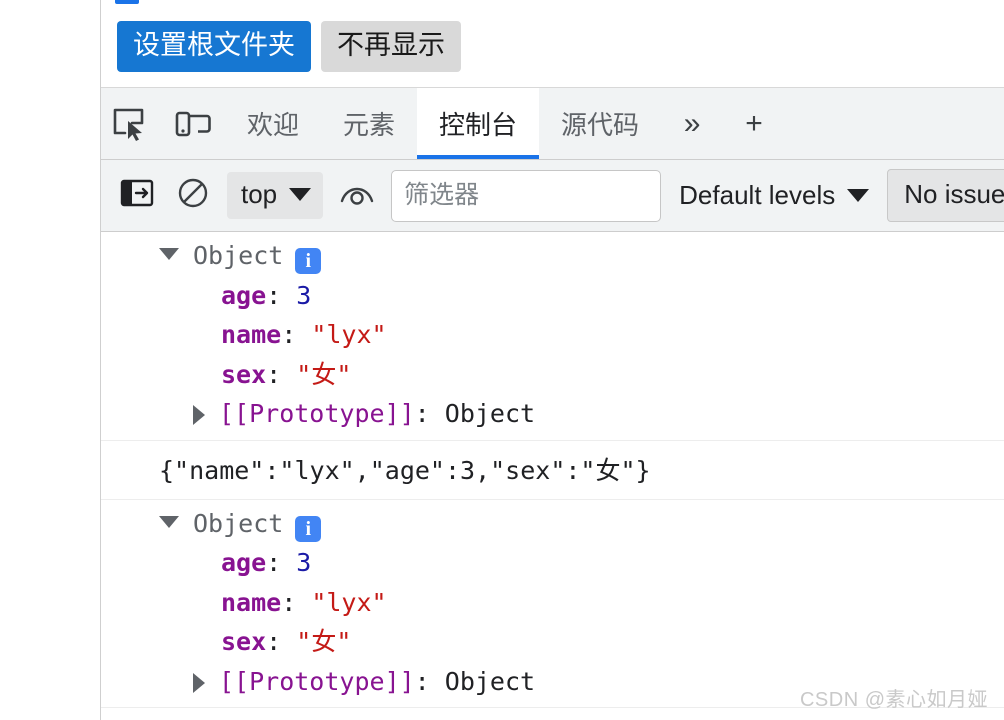 The width and height of the screenshot is (1004, 720). What do you see at coordinates (214, 46) in the screenshot?
I see `set-root-folder-button: 设置根文件夹` at bounding box center [214, 46].